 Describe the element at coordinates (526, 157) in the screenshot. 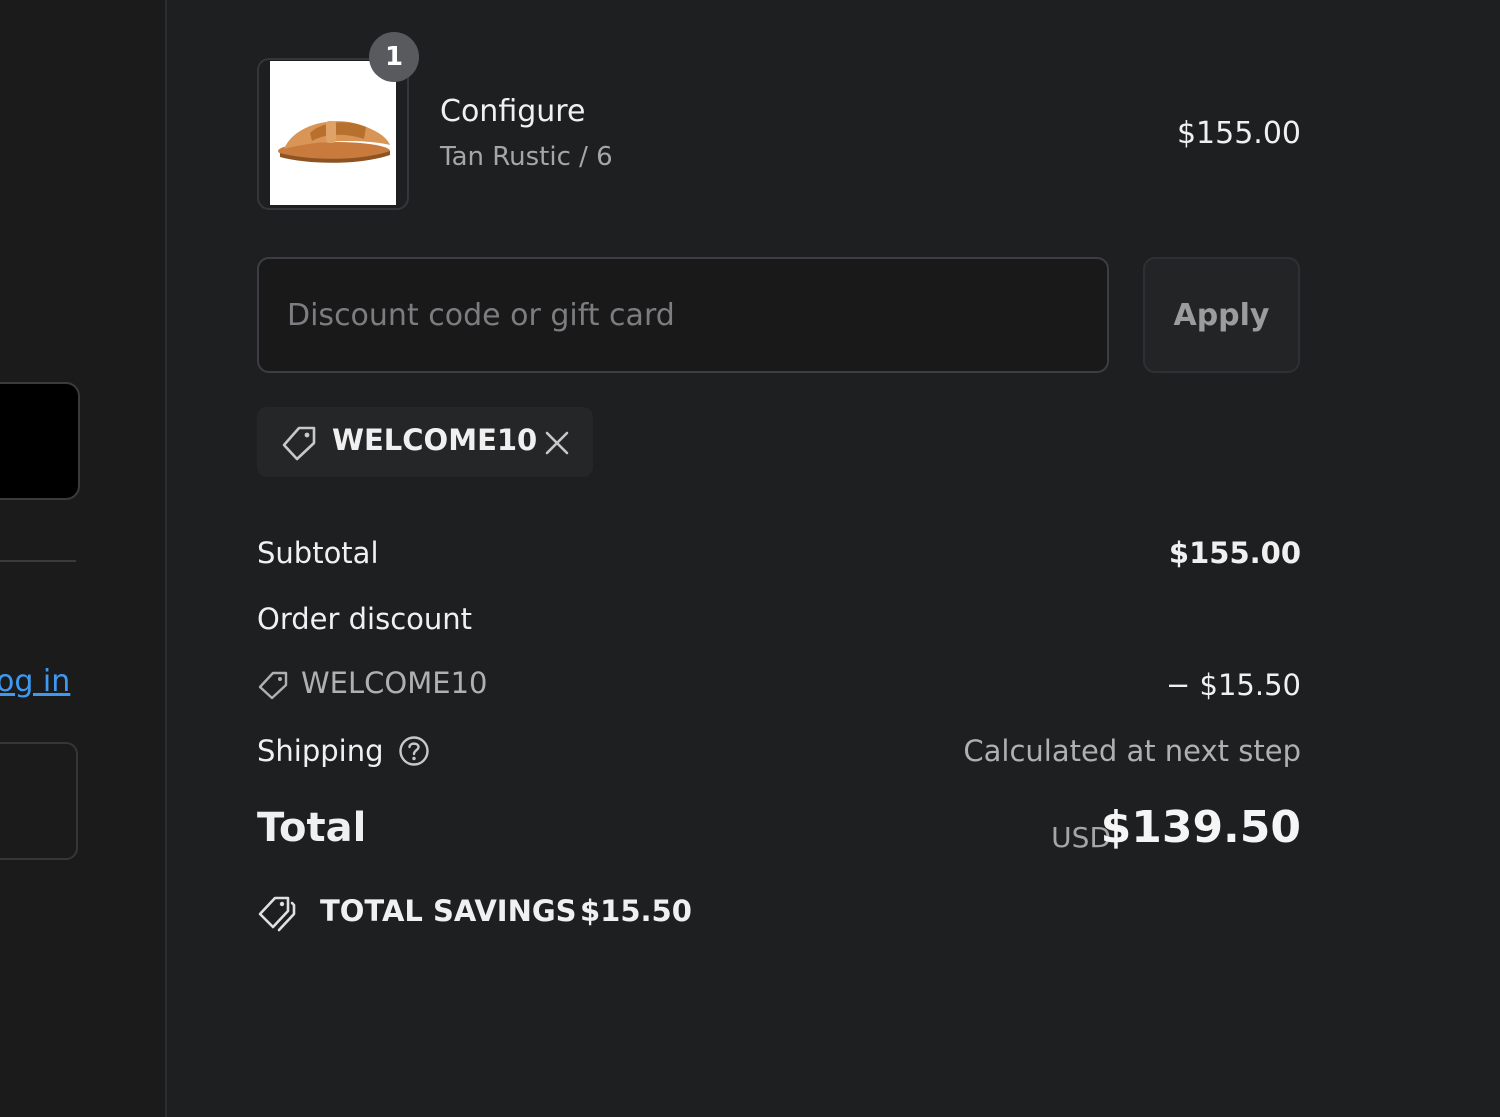

I see `product-variant: Tan Rustic / 6` at that location.